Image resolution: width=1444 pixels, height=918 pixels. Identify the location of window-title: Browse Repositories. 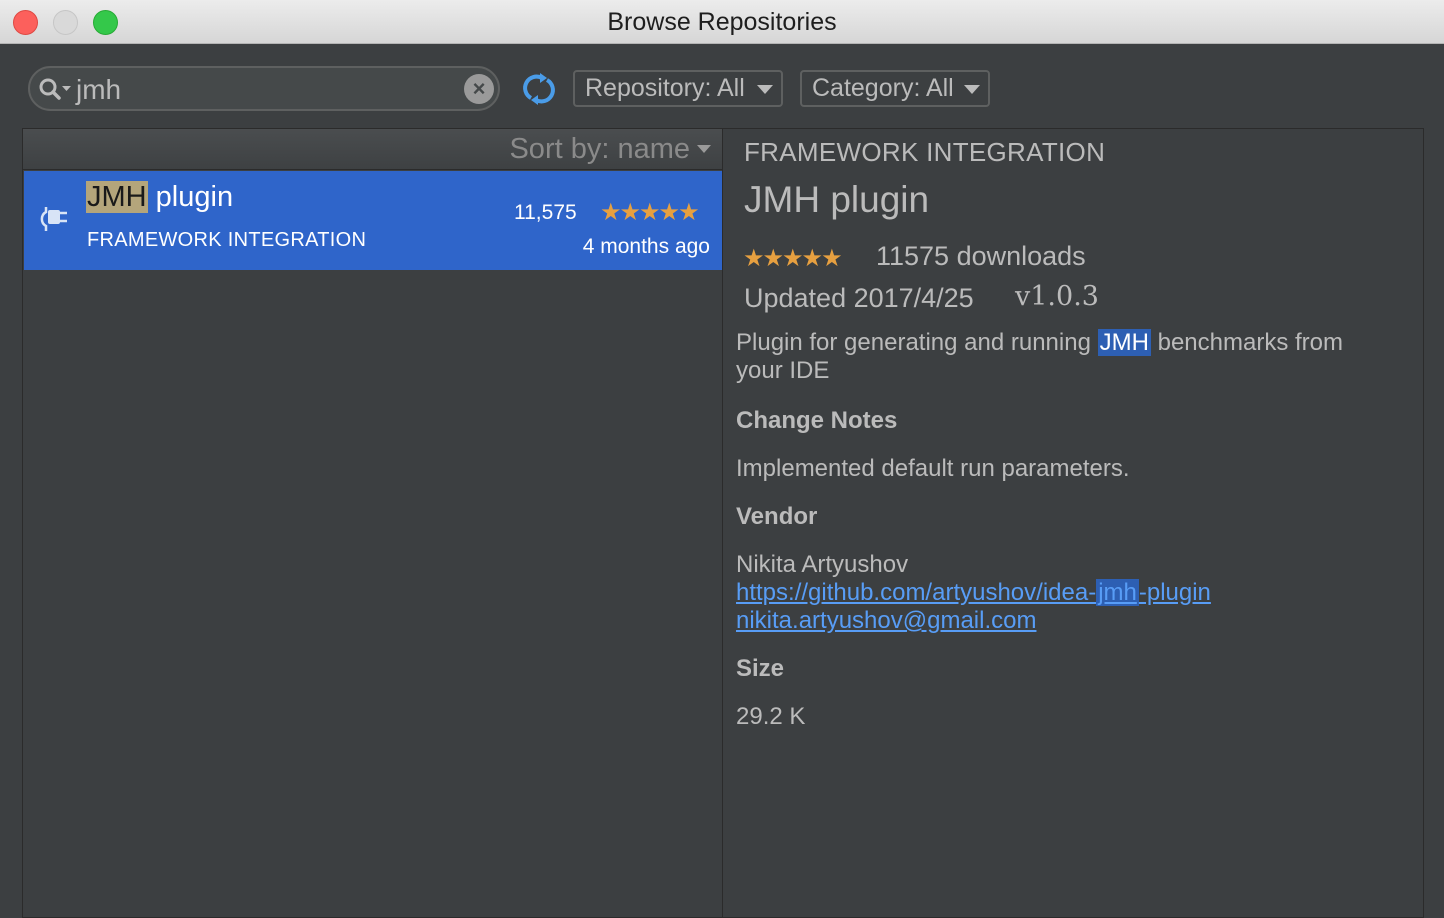
(722, 22).